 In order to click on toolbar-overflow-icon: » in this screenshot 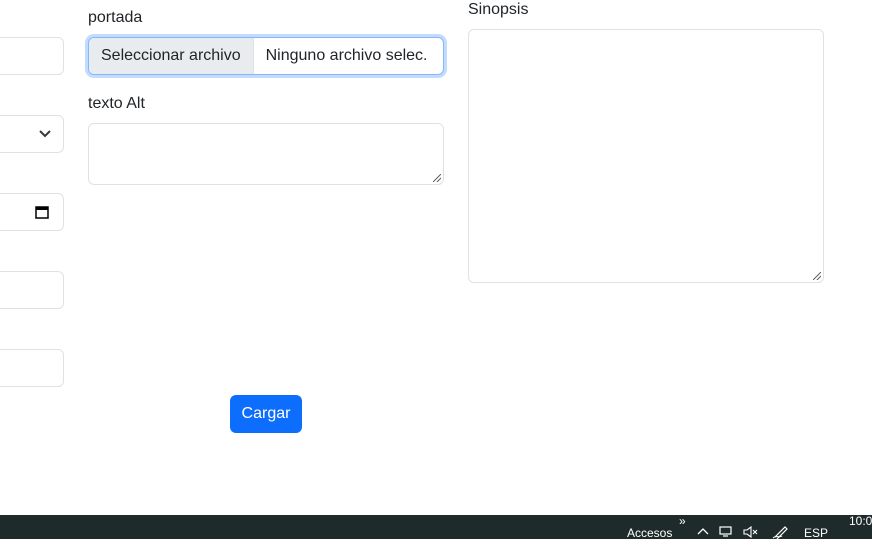, I will do `click(682, 521)`.